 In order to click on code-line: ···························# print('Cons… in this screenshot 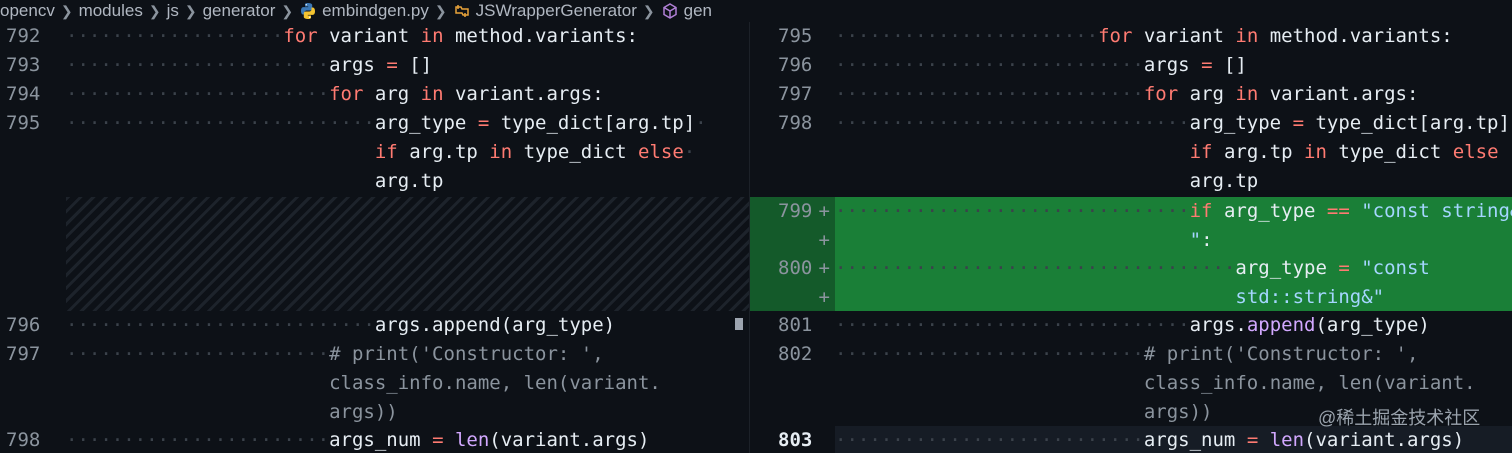, I will do `click(1127, 354)`.